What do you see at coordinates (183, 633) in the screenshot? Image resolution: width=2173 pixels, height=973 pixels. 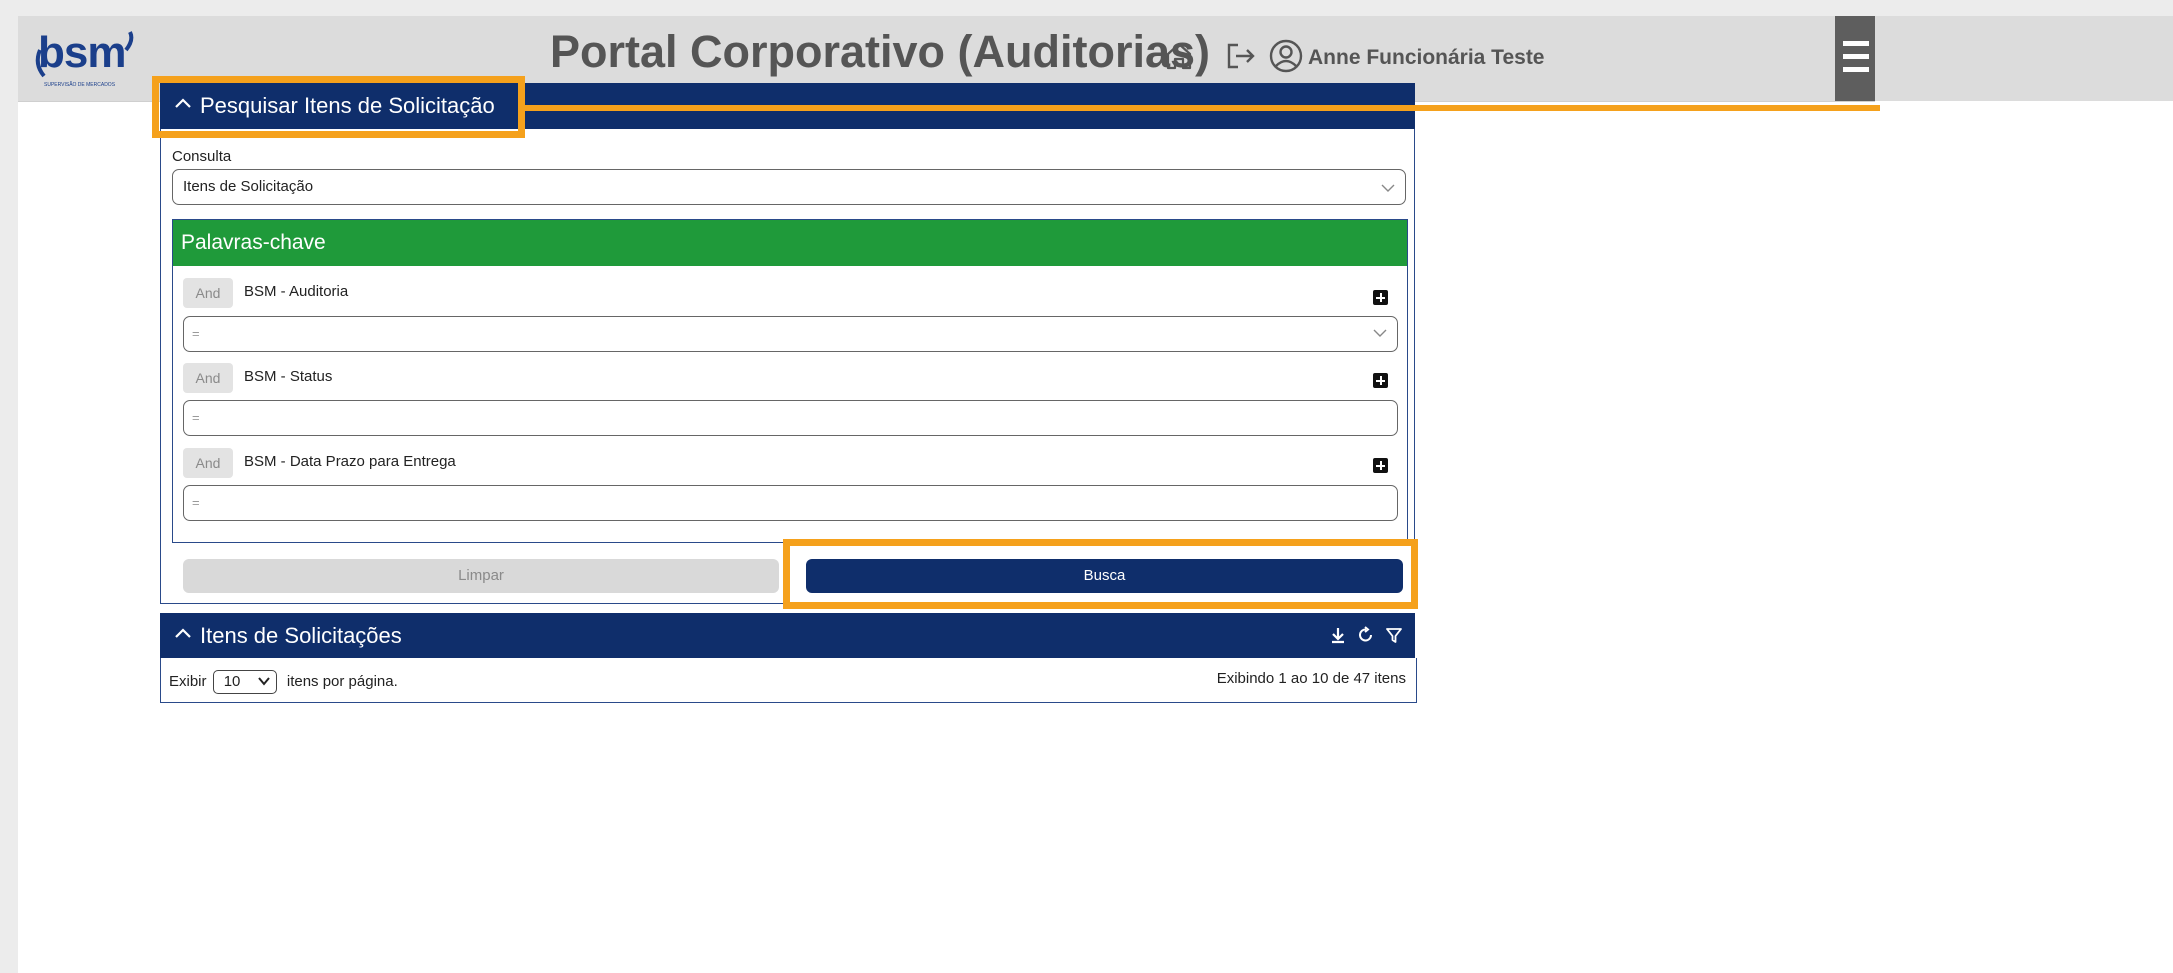 I see `chevron-up-icon` at bounding box center [183, 633].